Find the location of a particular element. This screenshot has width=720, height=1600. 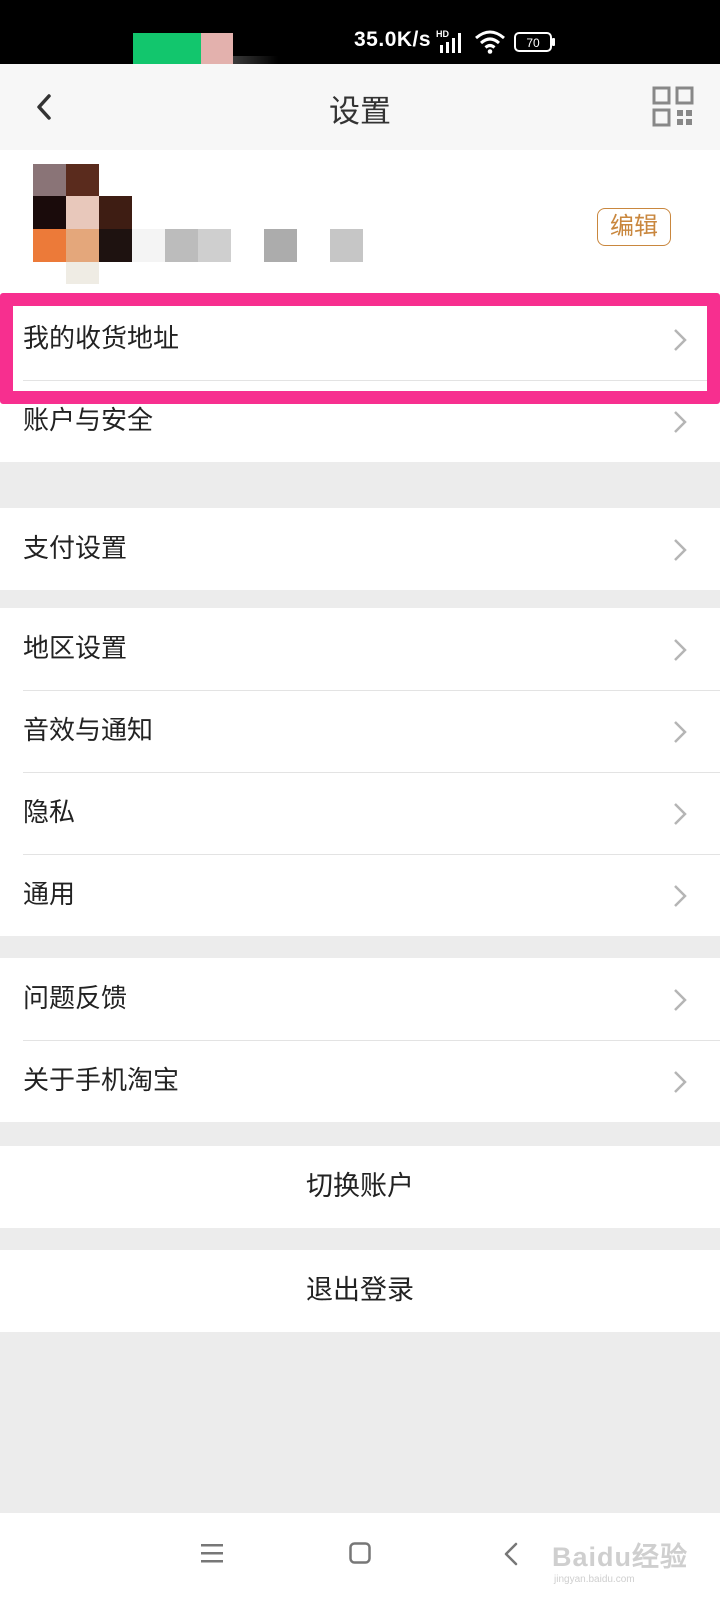

row-label: 问题反馈 is located at coordinates (75, 999).